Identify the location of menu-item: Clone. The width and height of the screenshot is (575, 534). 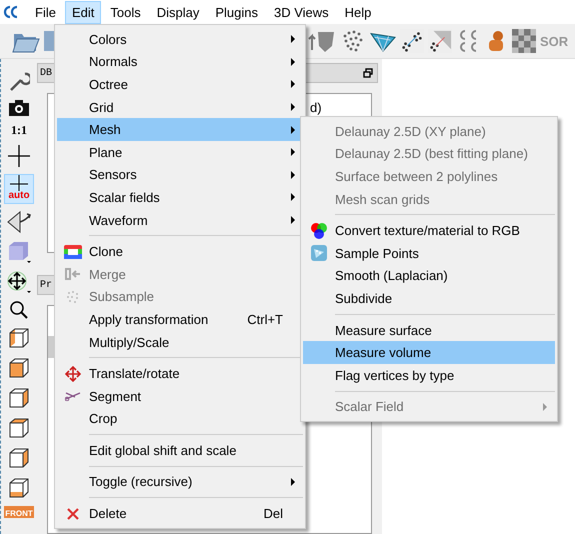
(180, 251).